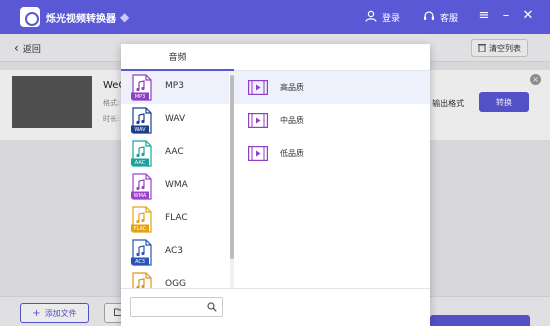  I want to click on search-input, so click(169, 307).